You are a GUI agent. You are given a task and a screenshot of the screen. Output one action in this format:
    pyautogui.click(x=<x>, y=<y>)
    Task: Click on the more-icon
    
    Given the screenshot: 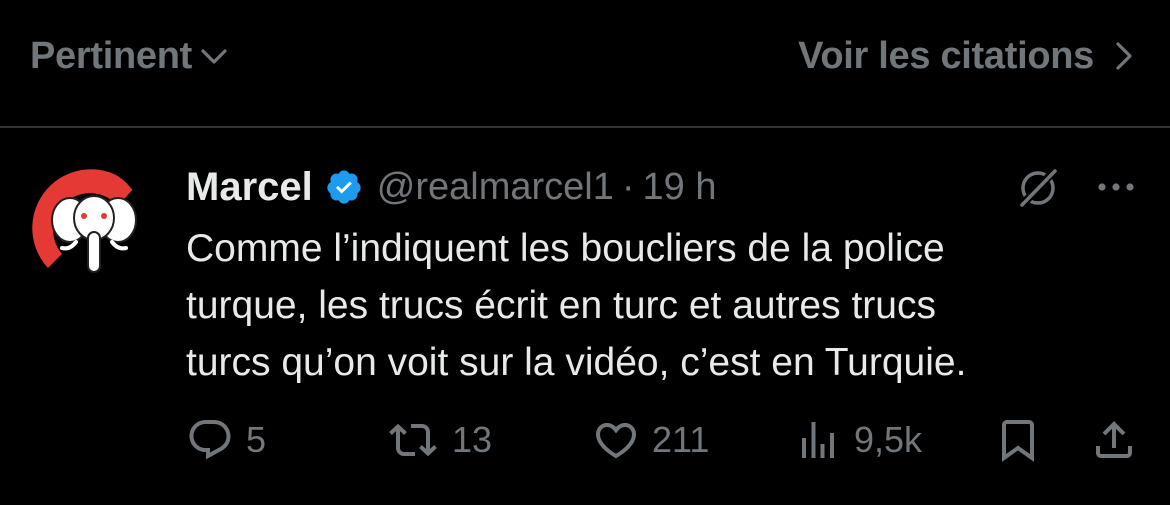 What is the action you would take?
    pyautogui.click(x=1116, y=187)
    